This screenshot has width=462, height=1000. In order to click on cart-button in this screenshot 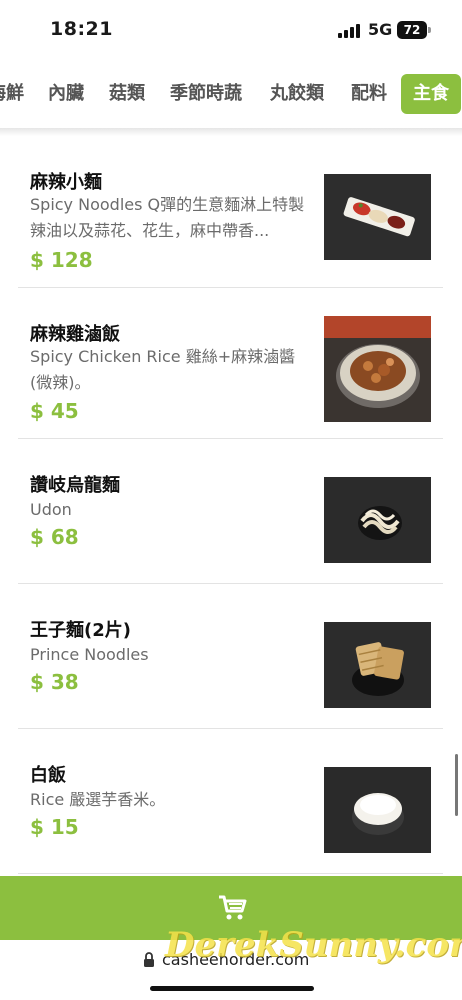, I will do `click(231, 908)`.